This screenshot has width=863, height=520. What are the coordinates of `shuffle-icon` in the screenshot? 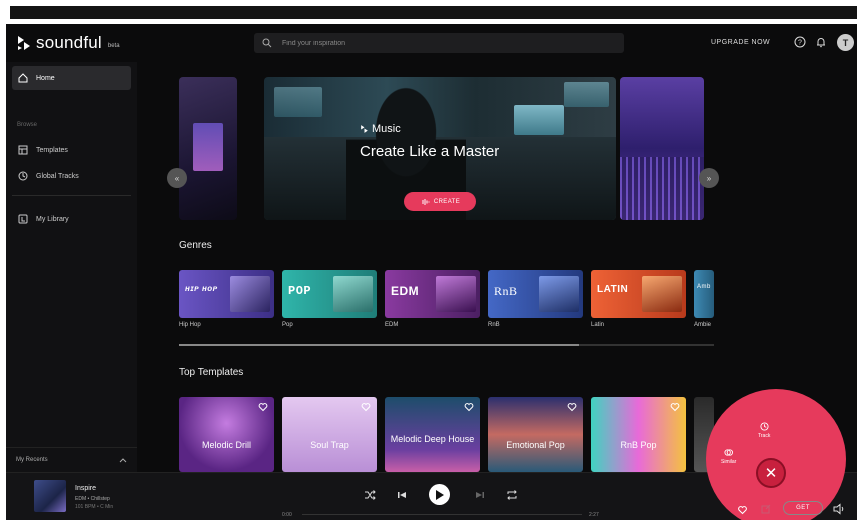 It's located at (370, 495).